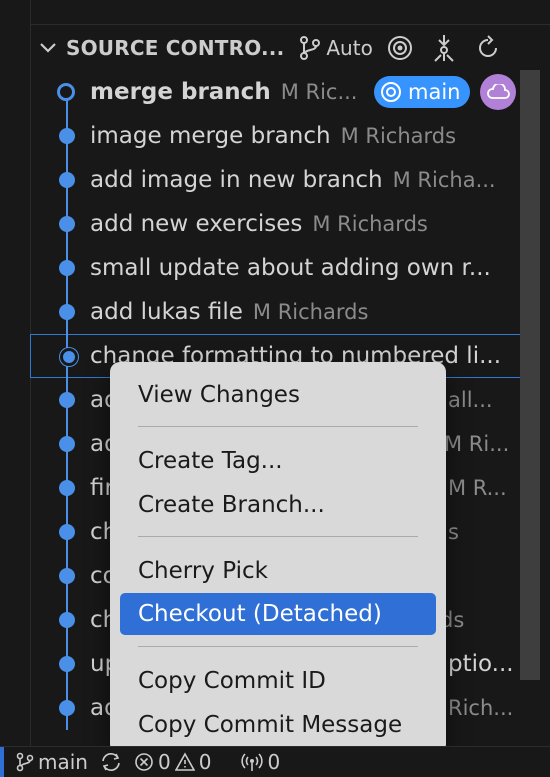 The image size is (550, 777). What do you see at coordinates (172, 762) in the screenshot?
I see `problems-indicator: 0 0` at bounding box center [172, 762].